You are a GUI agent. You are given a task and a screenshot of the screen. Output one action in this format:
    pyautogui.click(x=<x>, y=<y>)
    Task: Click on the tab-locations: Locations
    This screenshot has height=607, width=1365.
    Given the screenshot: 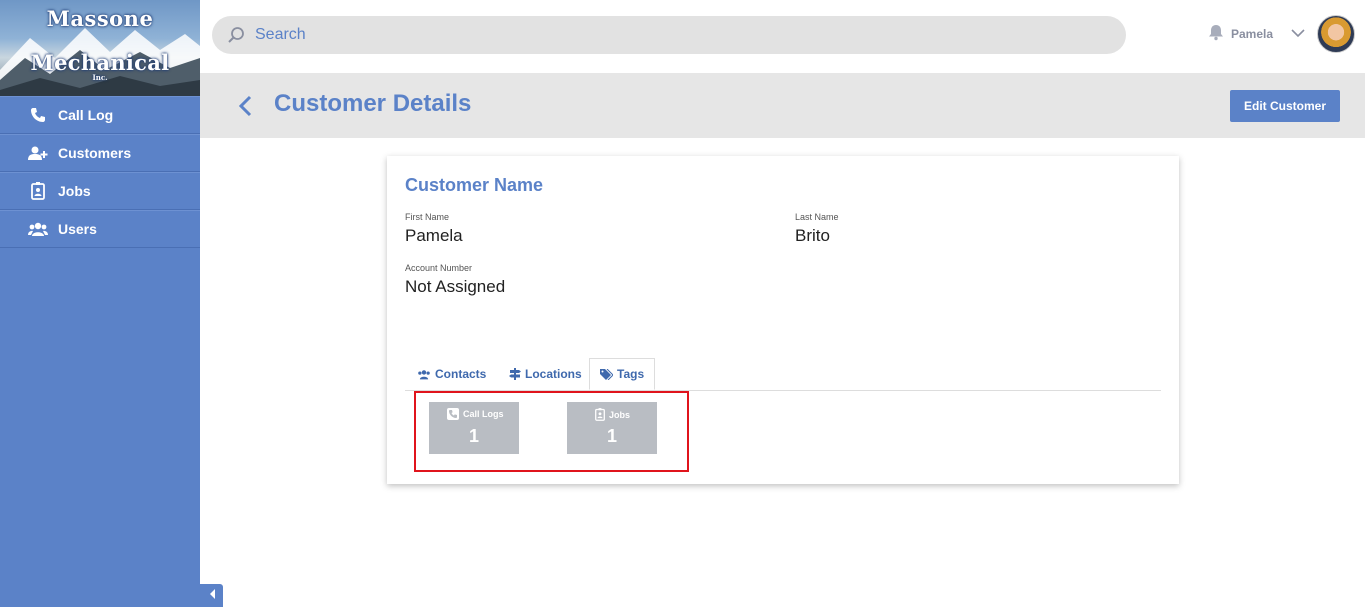 What is the action you would take?
    pyautogui.click(x=545, y=374)
    